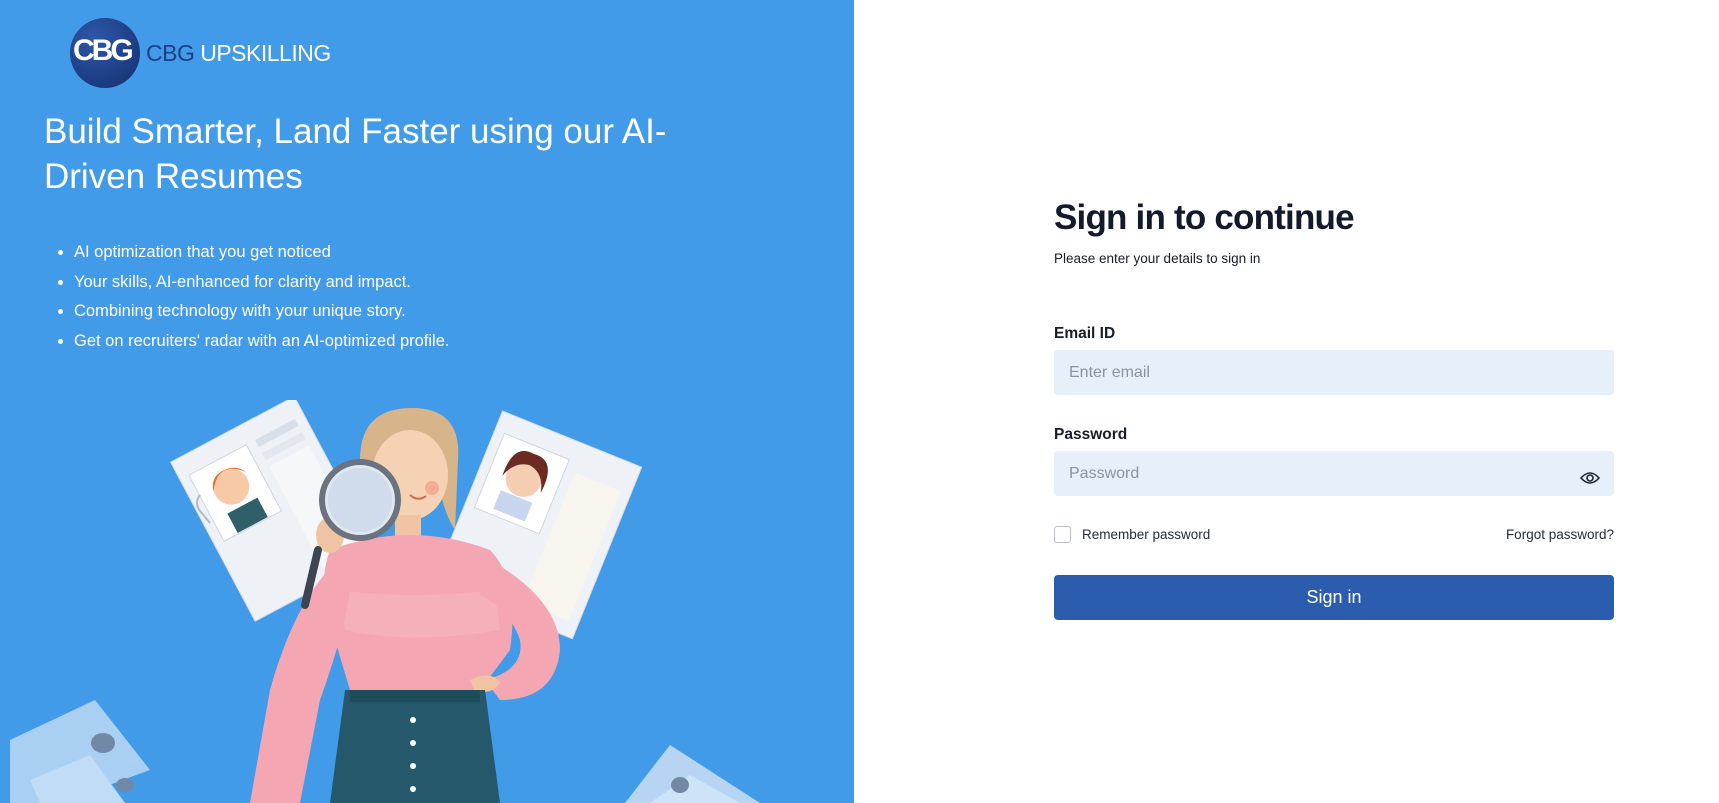 This screenshot has width=1719, height=803. I want to click on form-options: Remember password Forgot password?, so click(1334, 534).